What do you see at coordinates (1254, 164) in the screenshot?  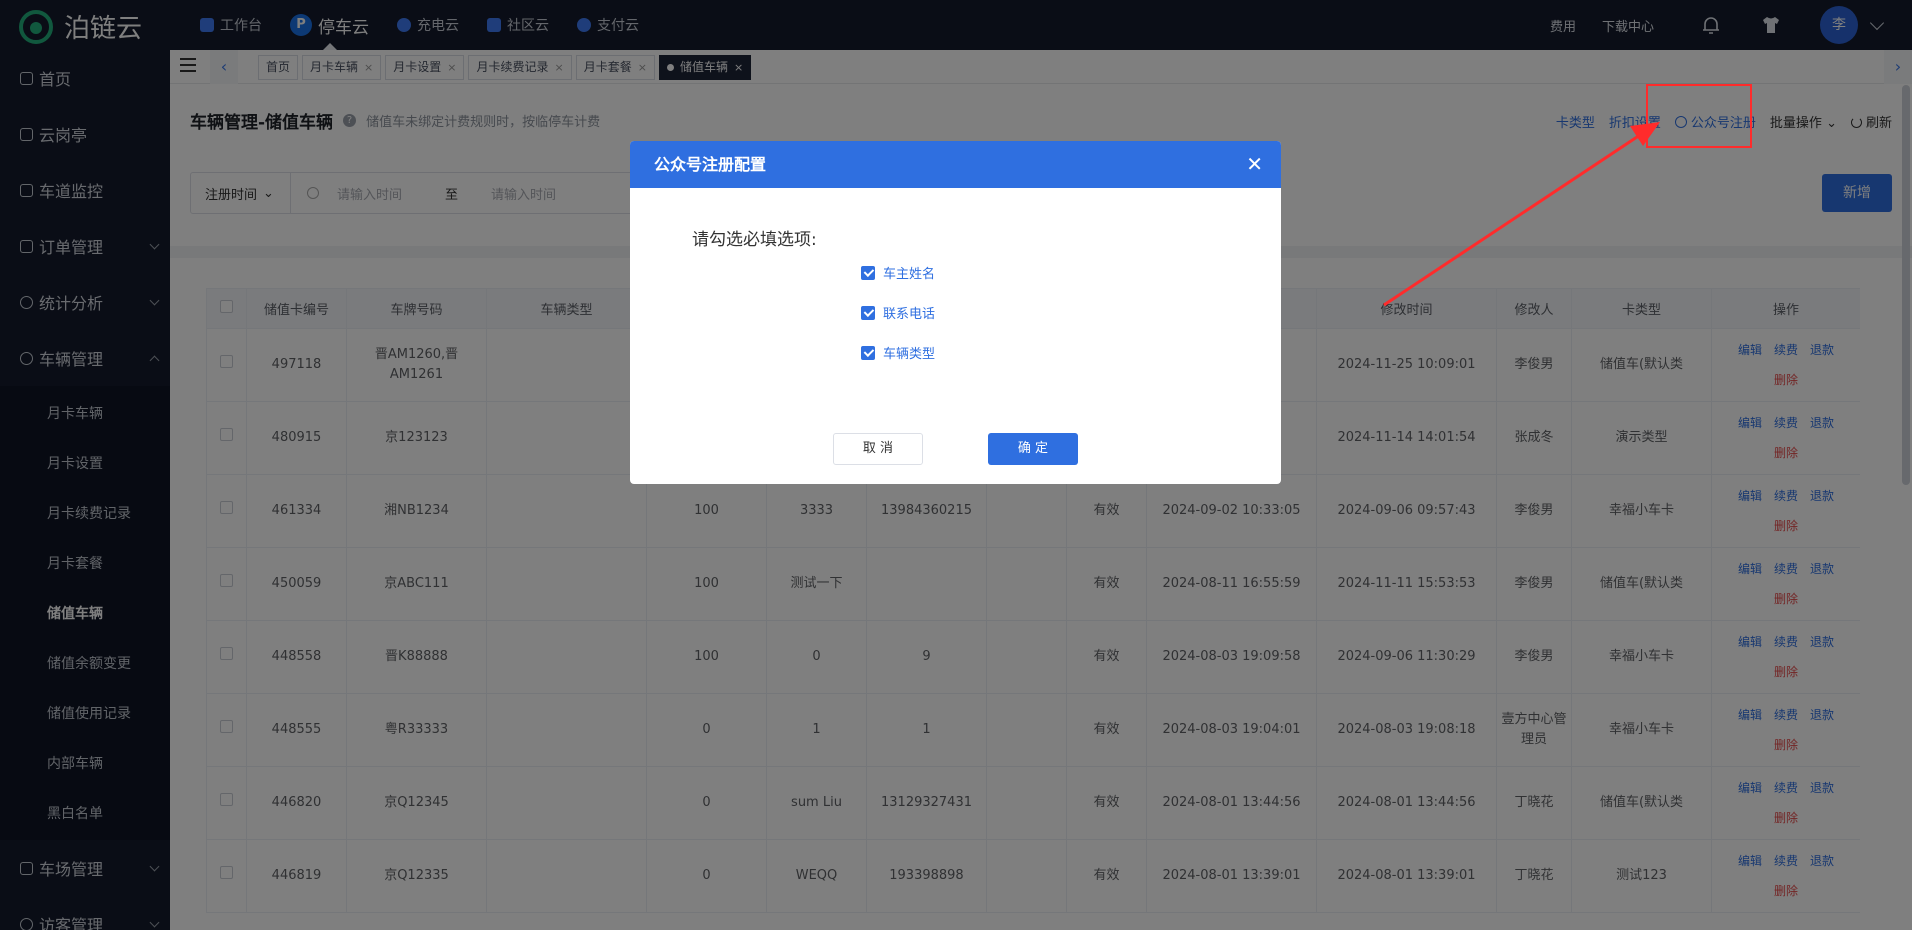 I see `close-icon: ✕` at bounding box center [1254, 164].